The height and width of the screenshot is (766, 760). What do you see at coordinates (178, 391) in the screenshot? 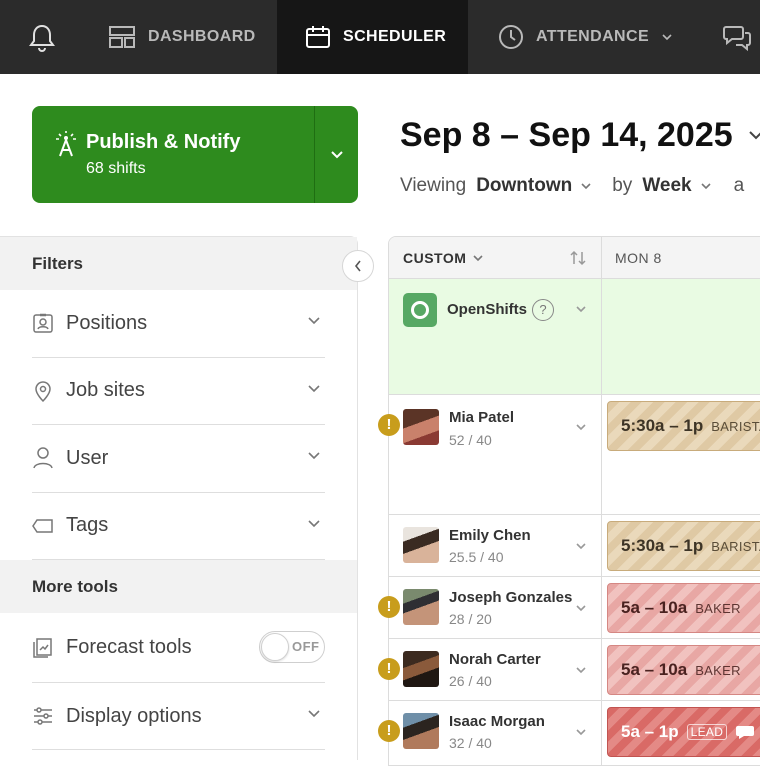
I see `filter-job-sites: Job sites` at bounding box center [178, 391].